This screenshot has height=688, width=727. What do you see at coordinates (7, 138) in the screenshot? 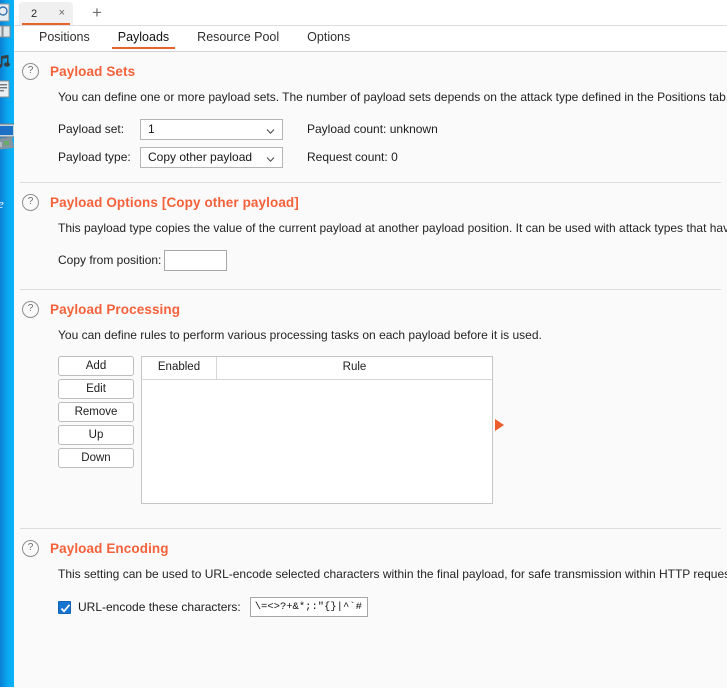
I see `computer-icon` at bounding box center [7, 138].